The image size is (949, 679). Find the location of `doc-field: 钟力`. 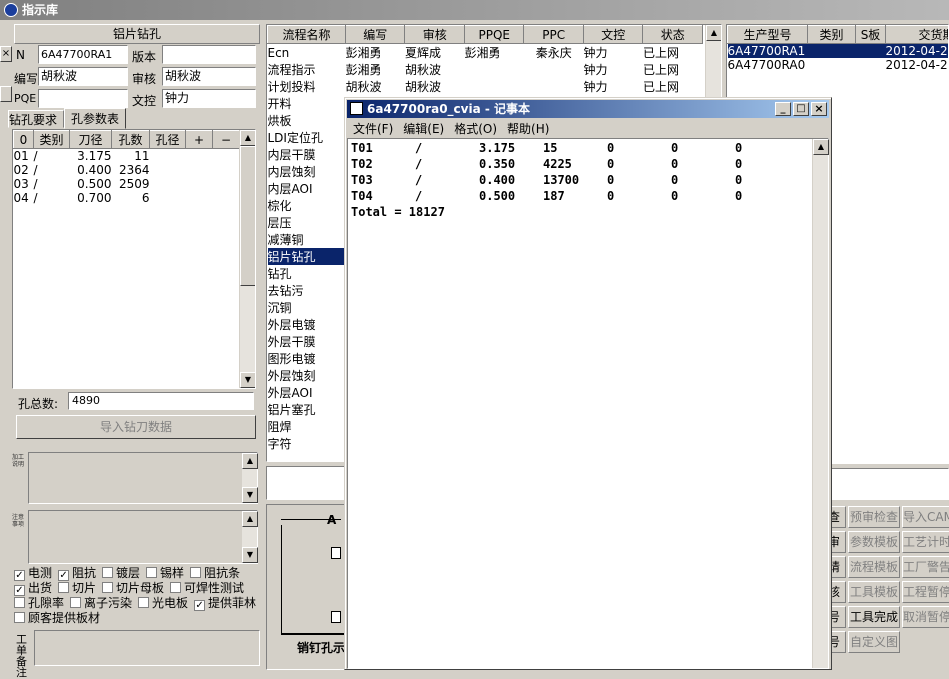

doc-field: 钟力 is located at coordinates (209, 98).